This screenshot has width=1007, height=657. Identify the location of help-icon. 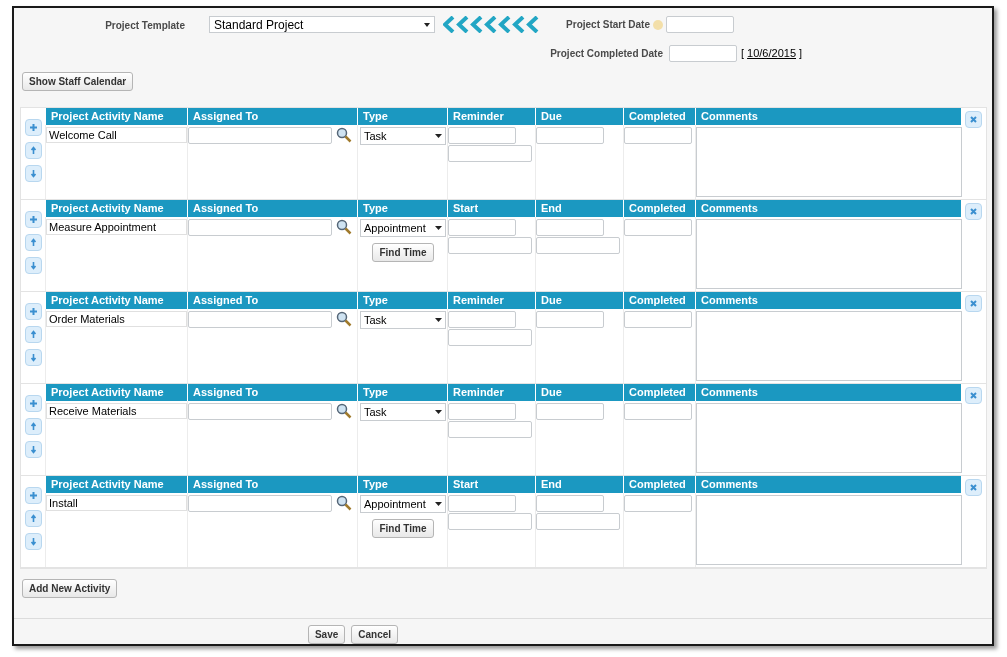
(658, 24).